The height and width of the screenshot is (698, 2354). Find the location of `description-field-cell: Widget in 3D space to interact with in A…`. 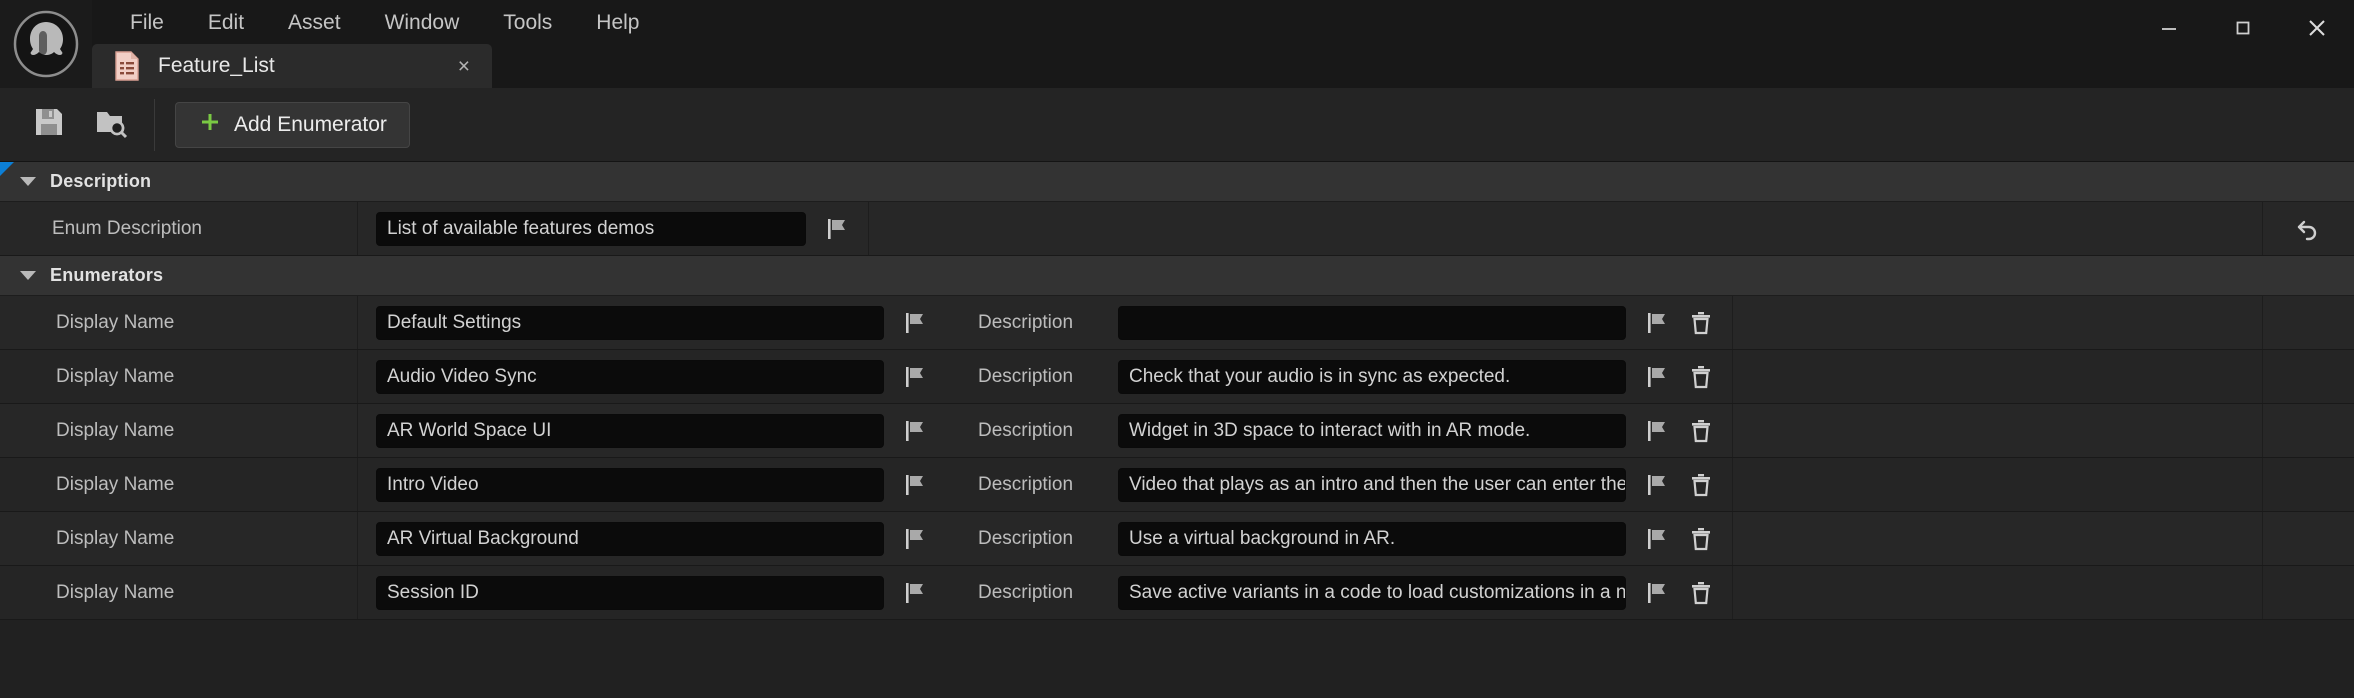

description-field-cell: Widget in 3D space to interact with in A… is located at coordinates (1409, 430).